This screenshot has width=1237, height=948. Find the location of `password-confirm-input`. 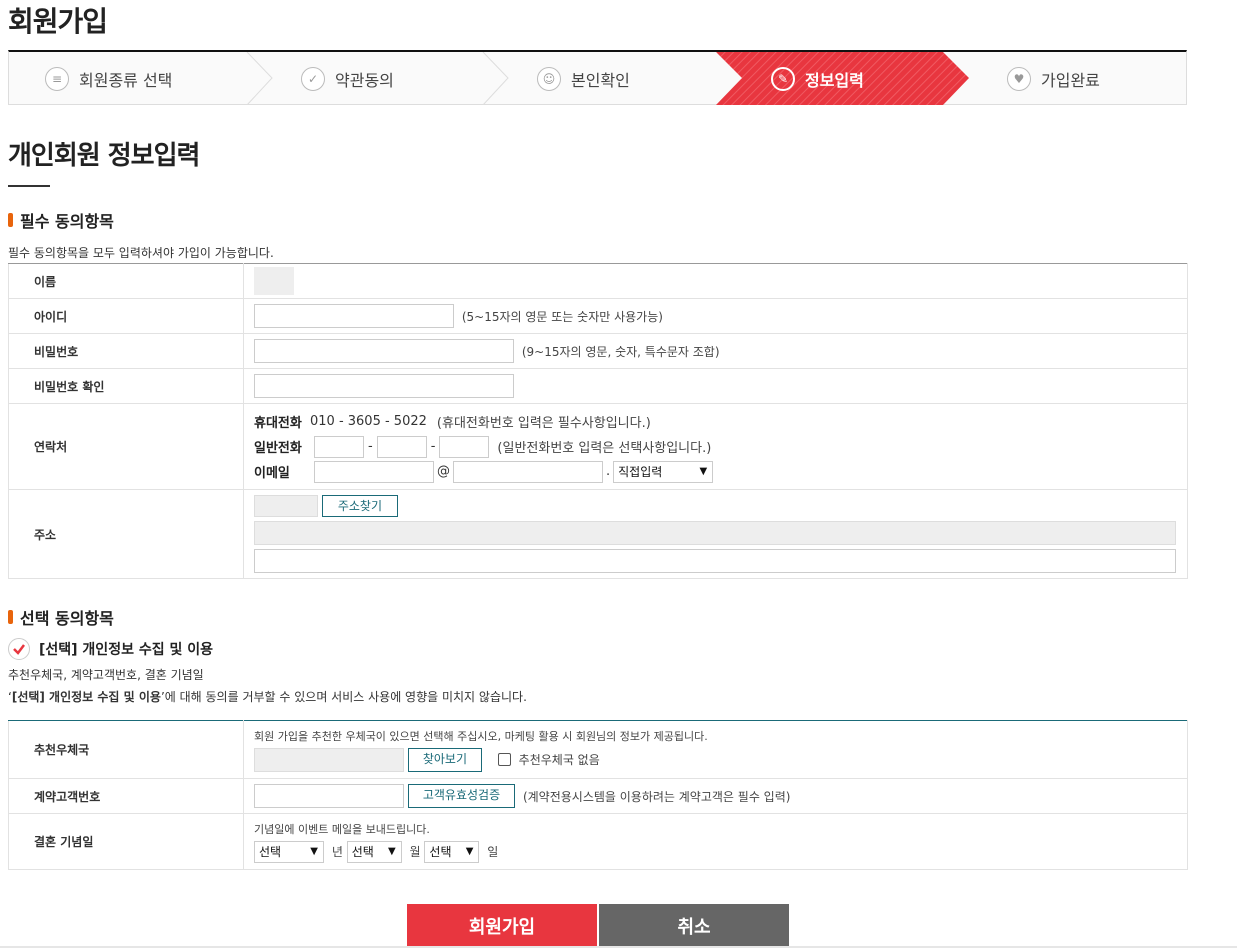

password-confirm-input is located at coordinates (384, 386).